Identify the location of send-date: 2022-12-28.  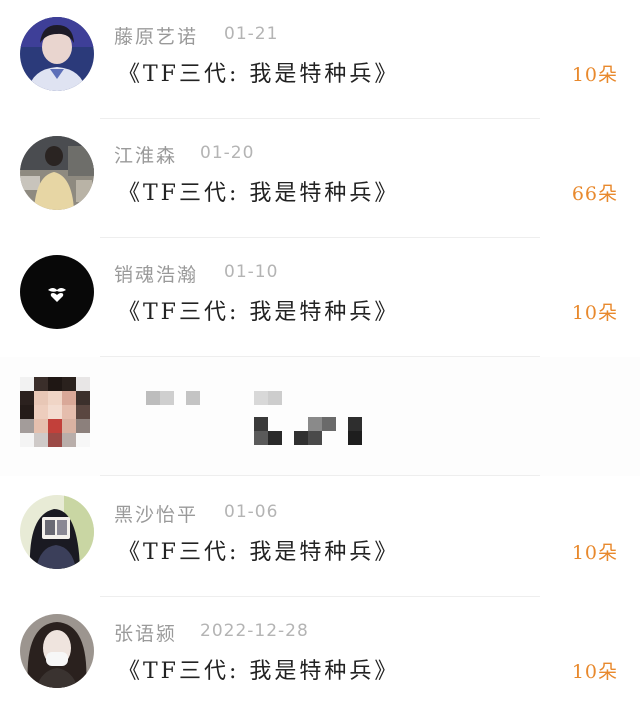
(254, 631).